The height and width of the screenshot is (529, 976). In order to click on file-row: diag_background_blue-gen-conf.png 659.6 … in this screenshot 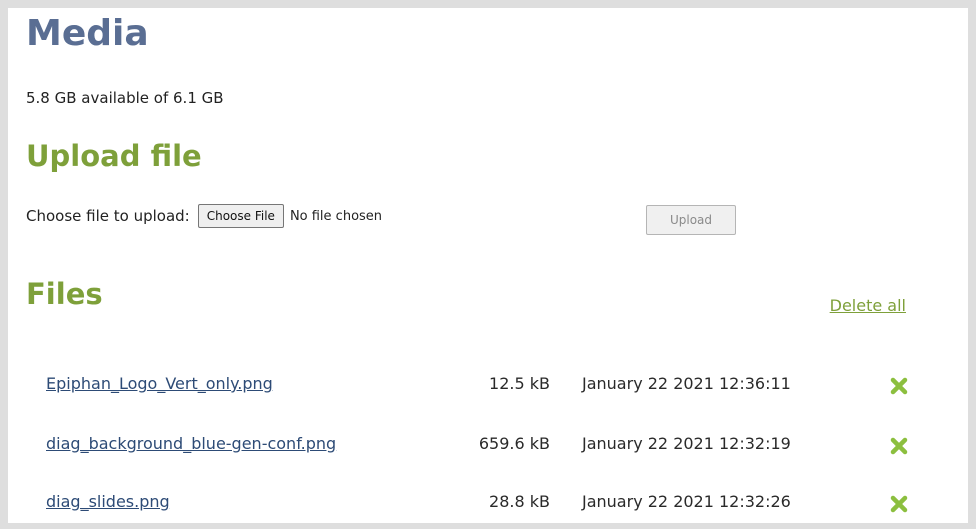, I will do `click(492, 446)`.